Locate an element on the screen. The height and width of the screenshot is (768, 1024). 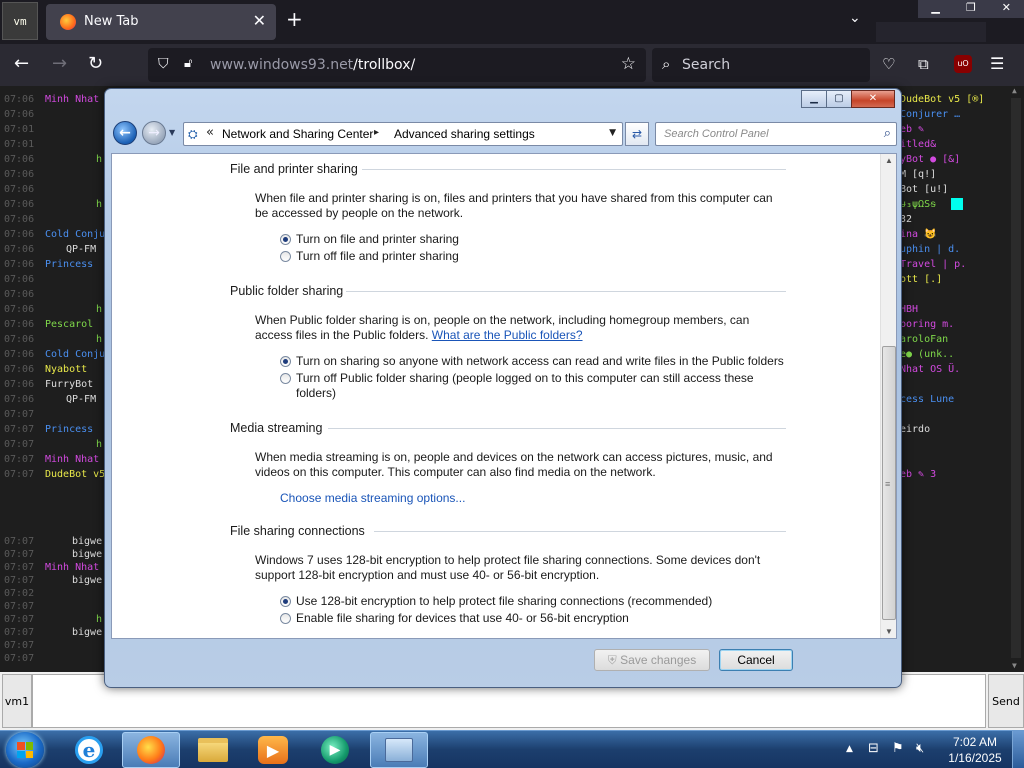
back-arrow-icon: ← is located at coordinates (21, 64).